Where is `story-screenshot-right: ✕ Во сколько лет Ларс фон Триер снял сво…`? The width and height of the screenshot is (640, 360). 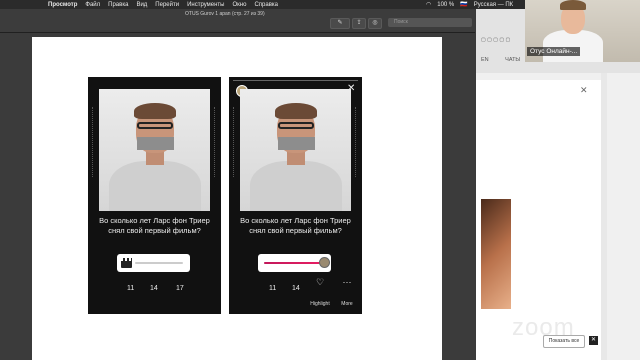 story-screenshot-right: ✕ Во сколько лет Ларс фон Триер снял сво… is located at coordinates (295, 195).